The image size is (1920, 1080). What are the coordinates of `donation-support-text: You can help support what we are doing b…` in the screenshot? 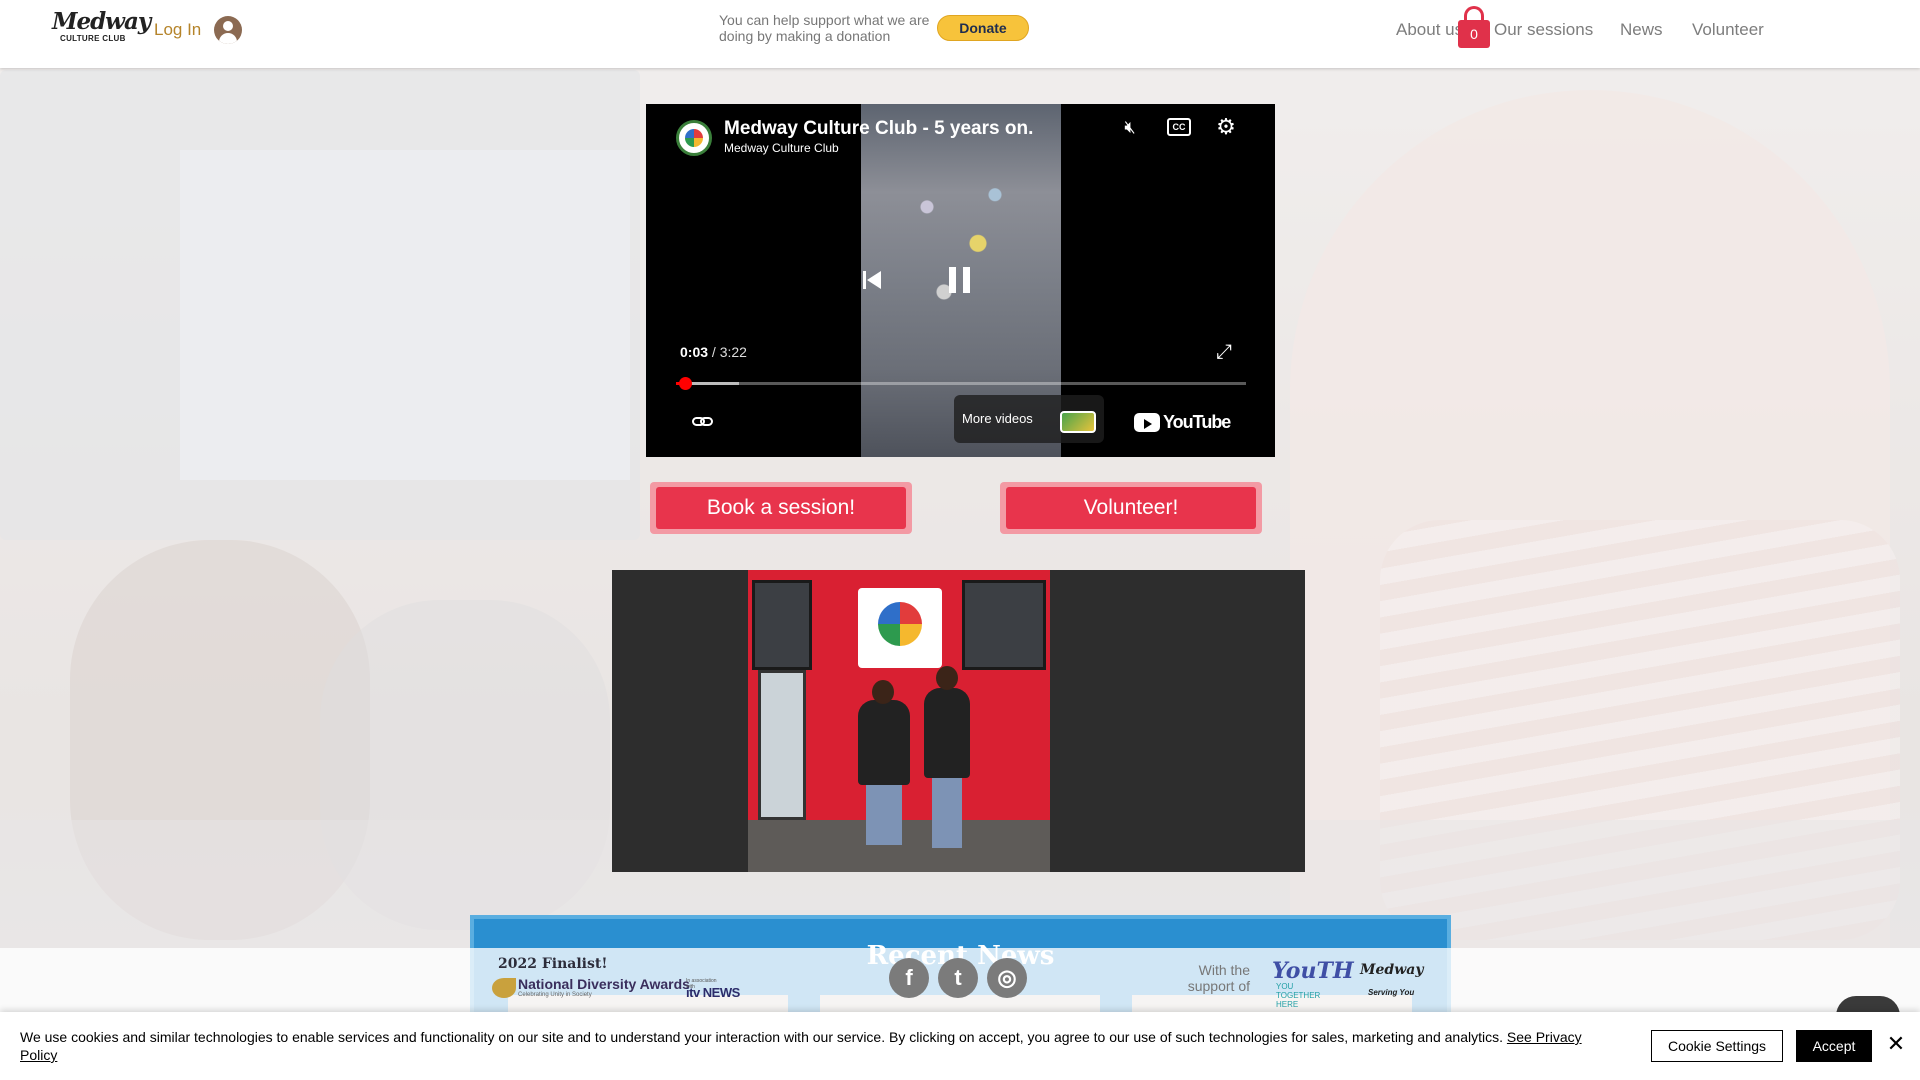 It's located at (824, 28).